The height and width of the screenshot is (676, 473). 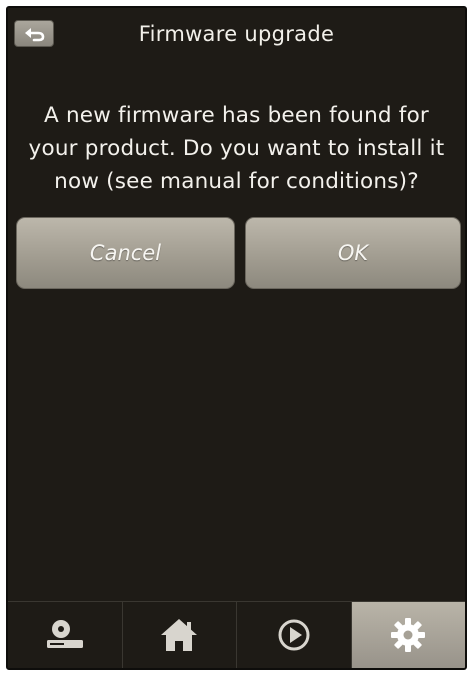 I want to click on page-title: Firmware upgrade, so click(x=236, y=34).